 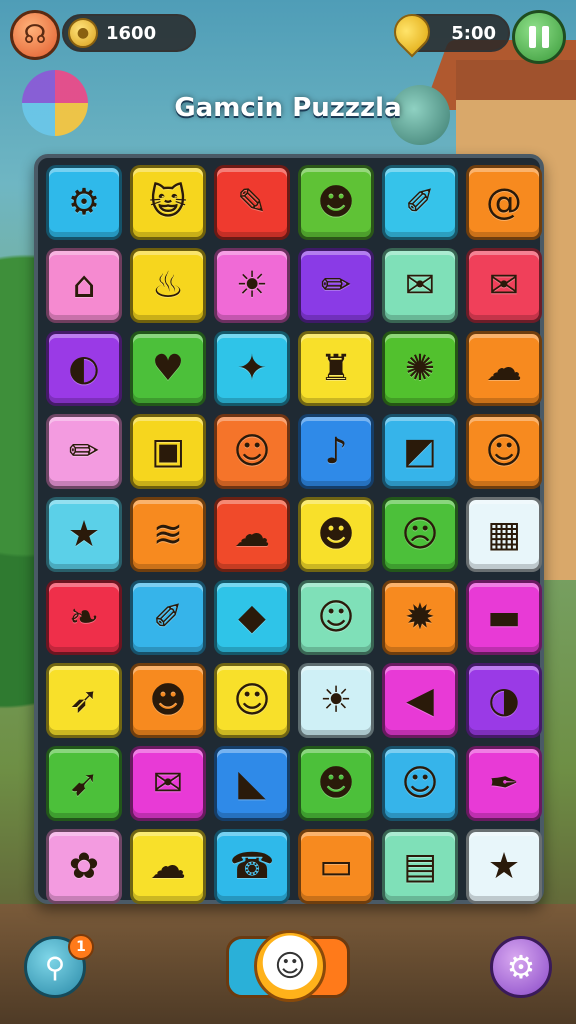 I want to click on sun-face-tile: ☀, so click(x=336, y=700).